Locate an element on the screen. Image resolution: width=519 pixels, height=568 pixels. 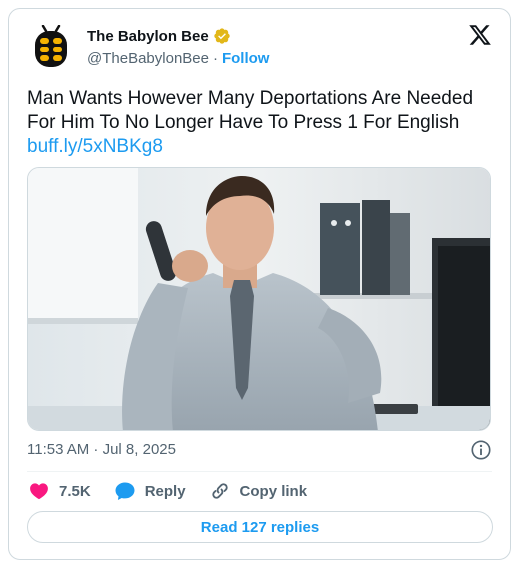
heart-icon is located at coordinates (39, 491).